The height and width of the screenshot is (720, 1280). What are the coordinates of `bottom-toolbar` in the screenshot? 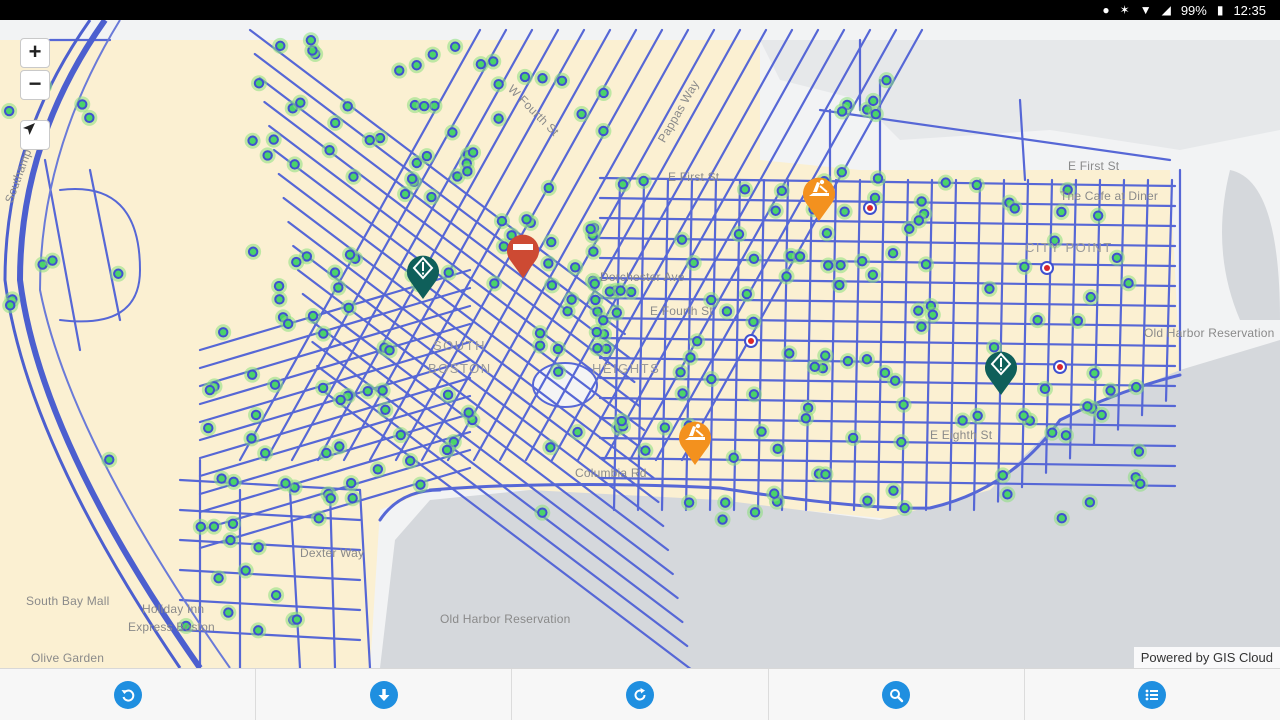 It's located at (640, 694).